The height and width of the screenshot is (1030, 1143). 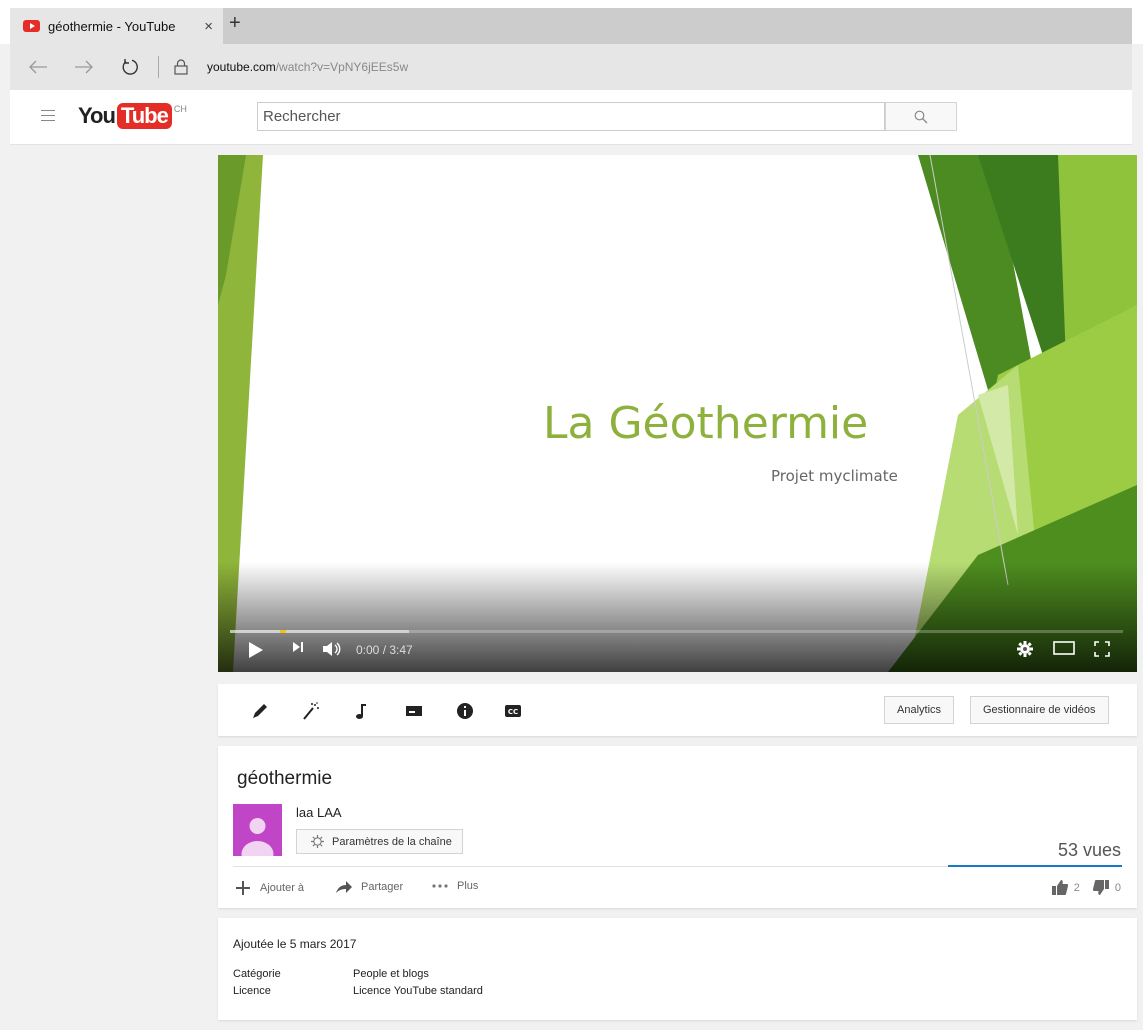 What do you see at coordinates (465, 711) in the screenshot?
I see `info-cards-icon` at bounding box center [465, 711].